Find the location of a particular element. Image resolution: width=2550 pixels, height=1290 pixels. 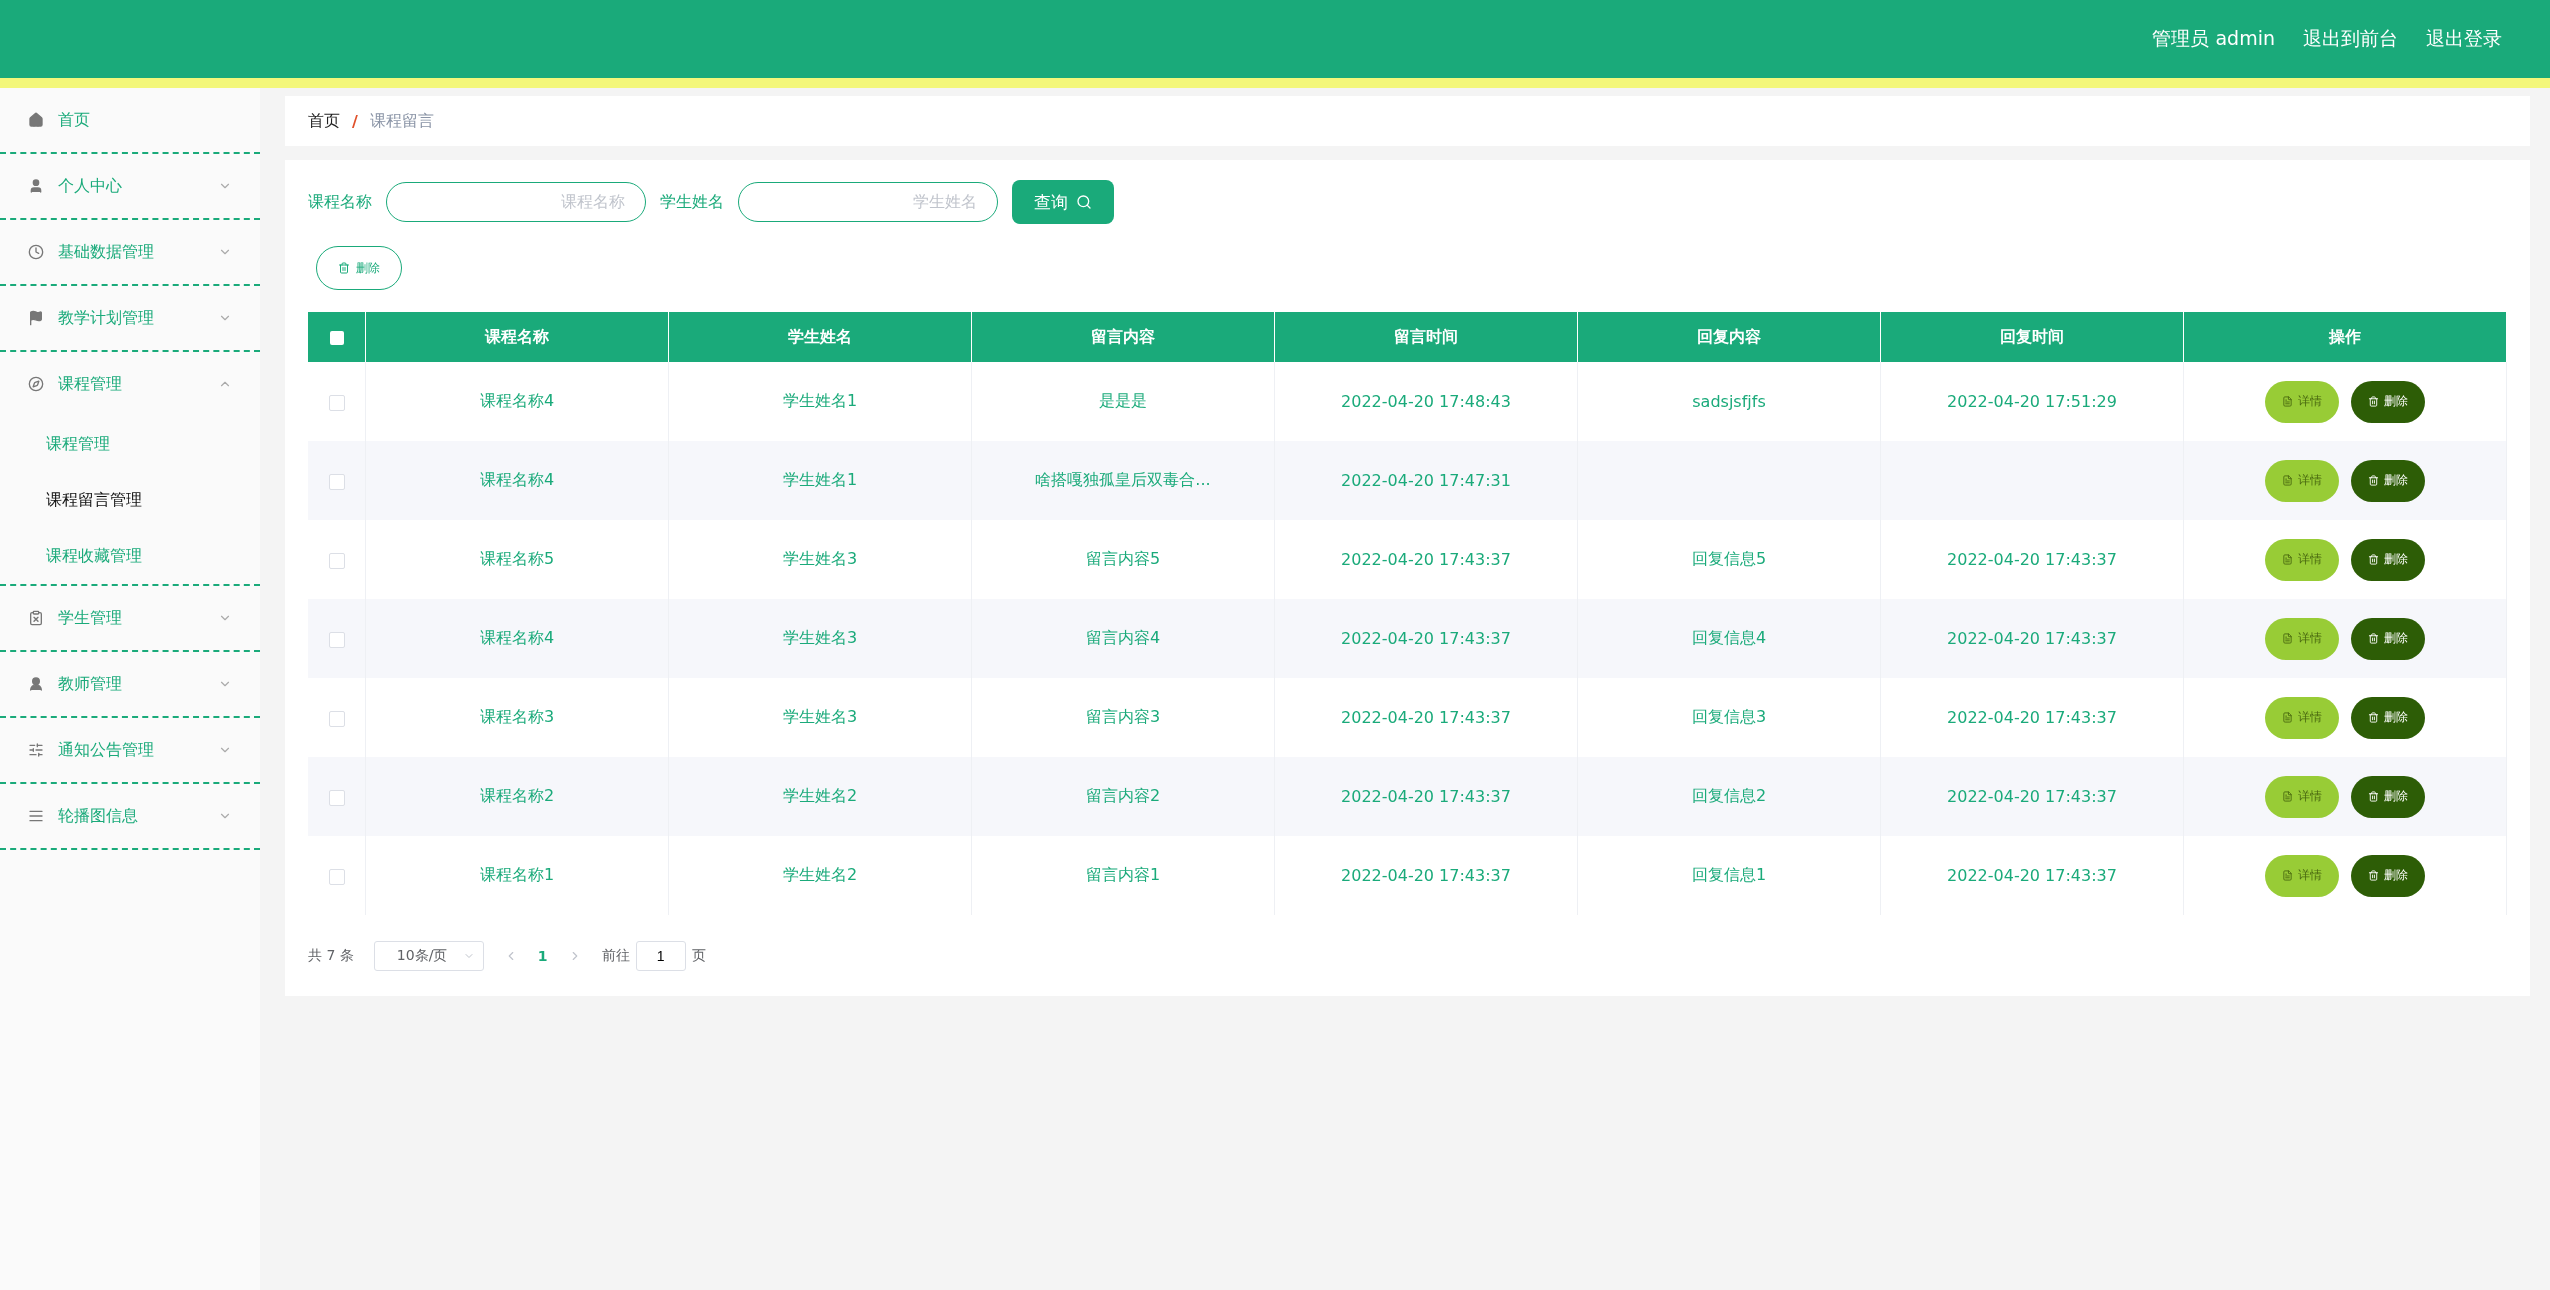

filter-label: 学生姓名 is located at coordinates (692, 202).